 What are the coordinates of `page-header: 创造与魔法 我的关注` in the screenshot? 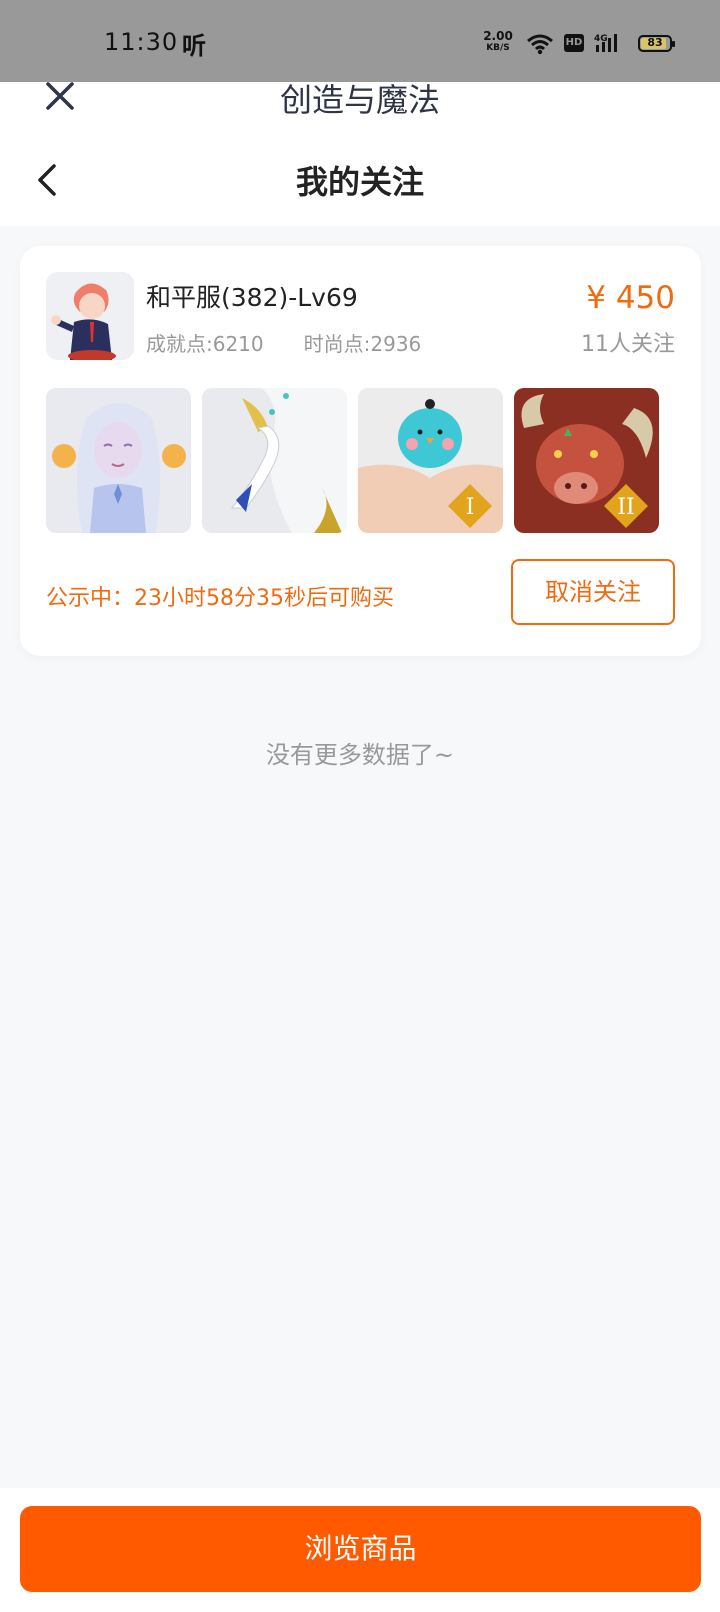 It's located at (360, 154).